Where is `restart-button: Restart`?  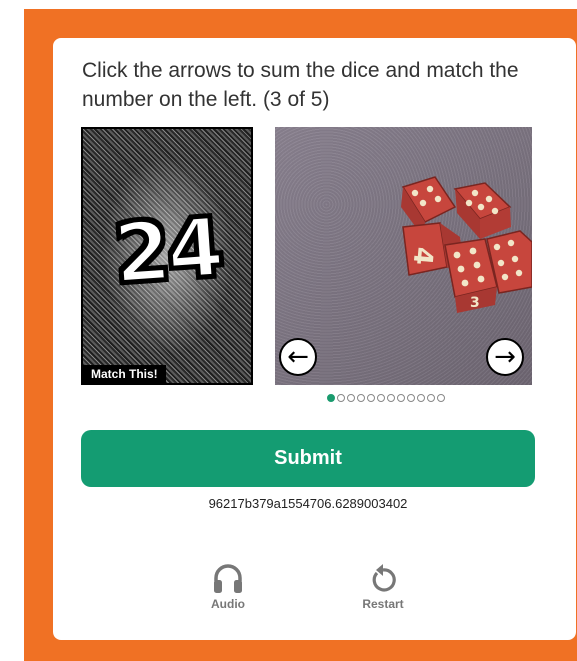
restart-button: Restart is located at coordinates (383, 585).